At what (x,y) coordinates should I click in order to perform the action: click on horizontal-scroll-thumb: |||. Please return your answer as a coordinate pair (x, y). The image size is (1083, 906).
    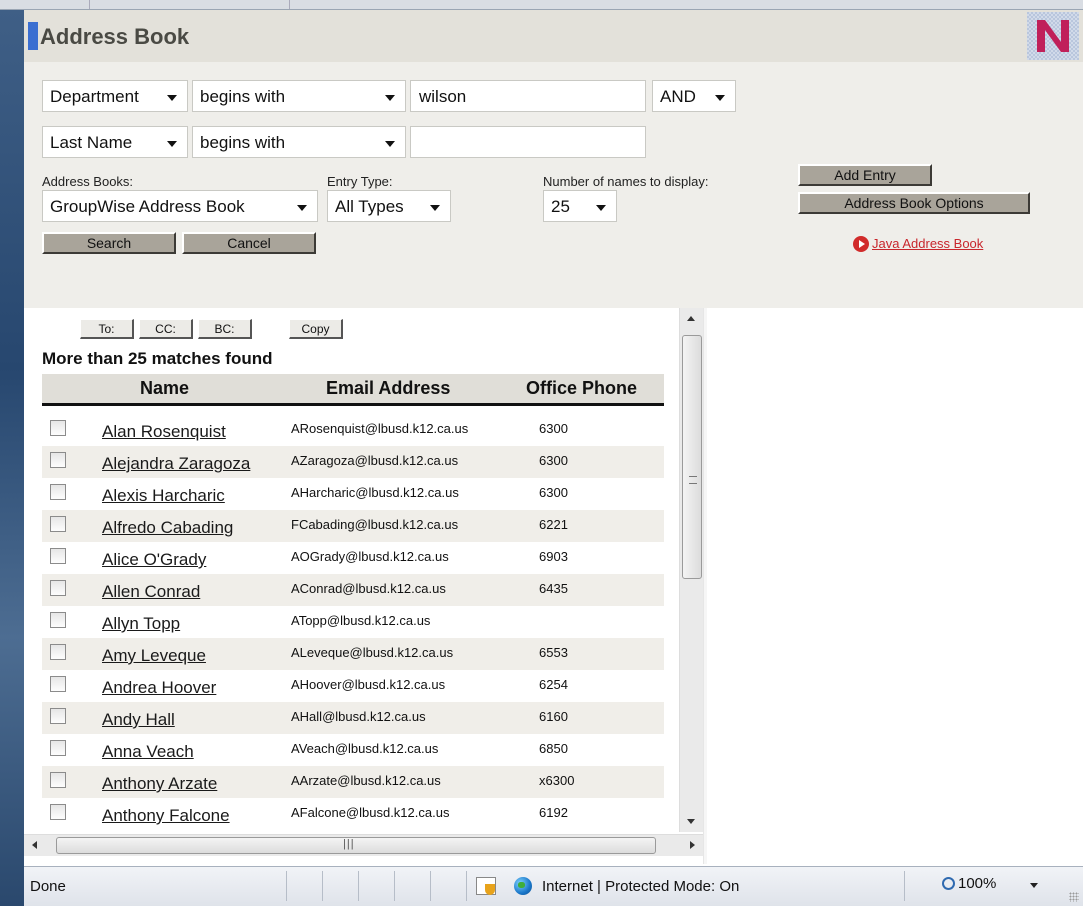
    Looking at the image, I should click on (356, 845).